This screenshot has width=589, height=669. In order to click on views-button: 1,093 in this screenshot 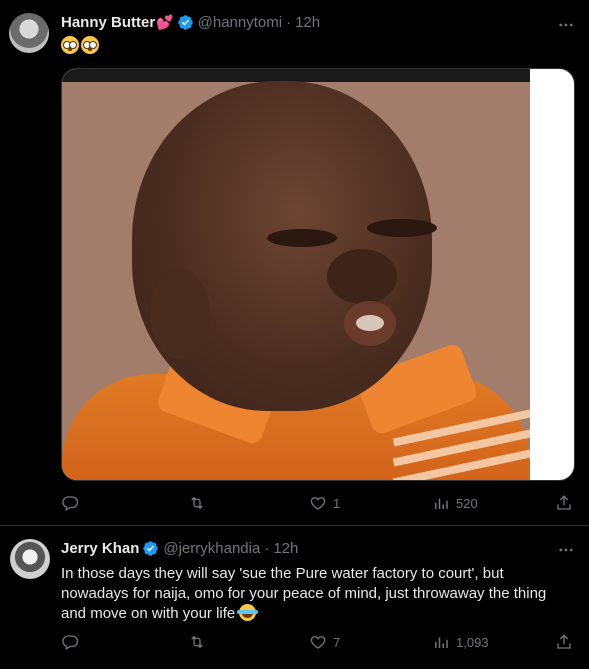, I will do `click(460, 642)`.